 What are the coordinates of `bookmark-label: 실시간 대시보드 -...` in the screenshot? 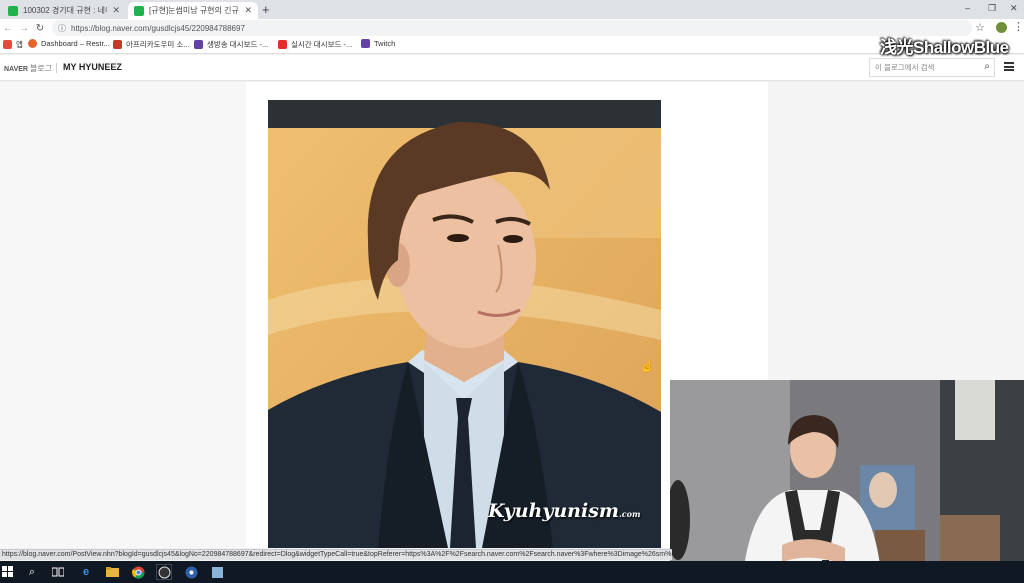 It's located at (322, 44).